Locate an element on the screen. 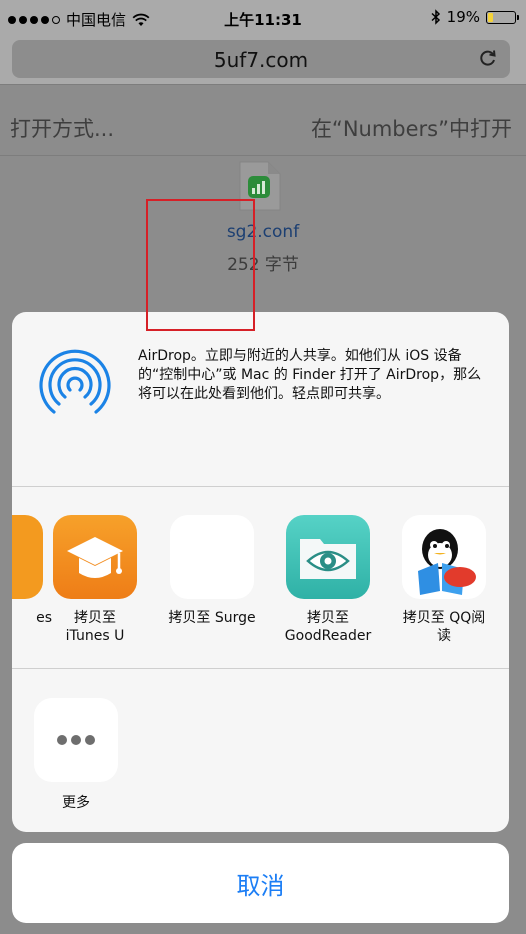 The height and width of the screenshot is (934, 526). app-label-qq-reader: 拷贝至 QQ阅 读 is located at coordinates (444, 627).